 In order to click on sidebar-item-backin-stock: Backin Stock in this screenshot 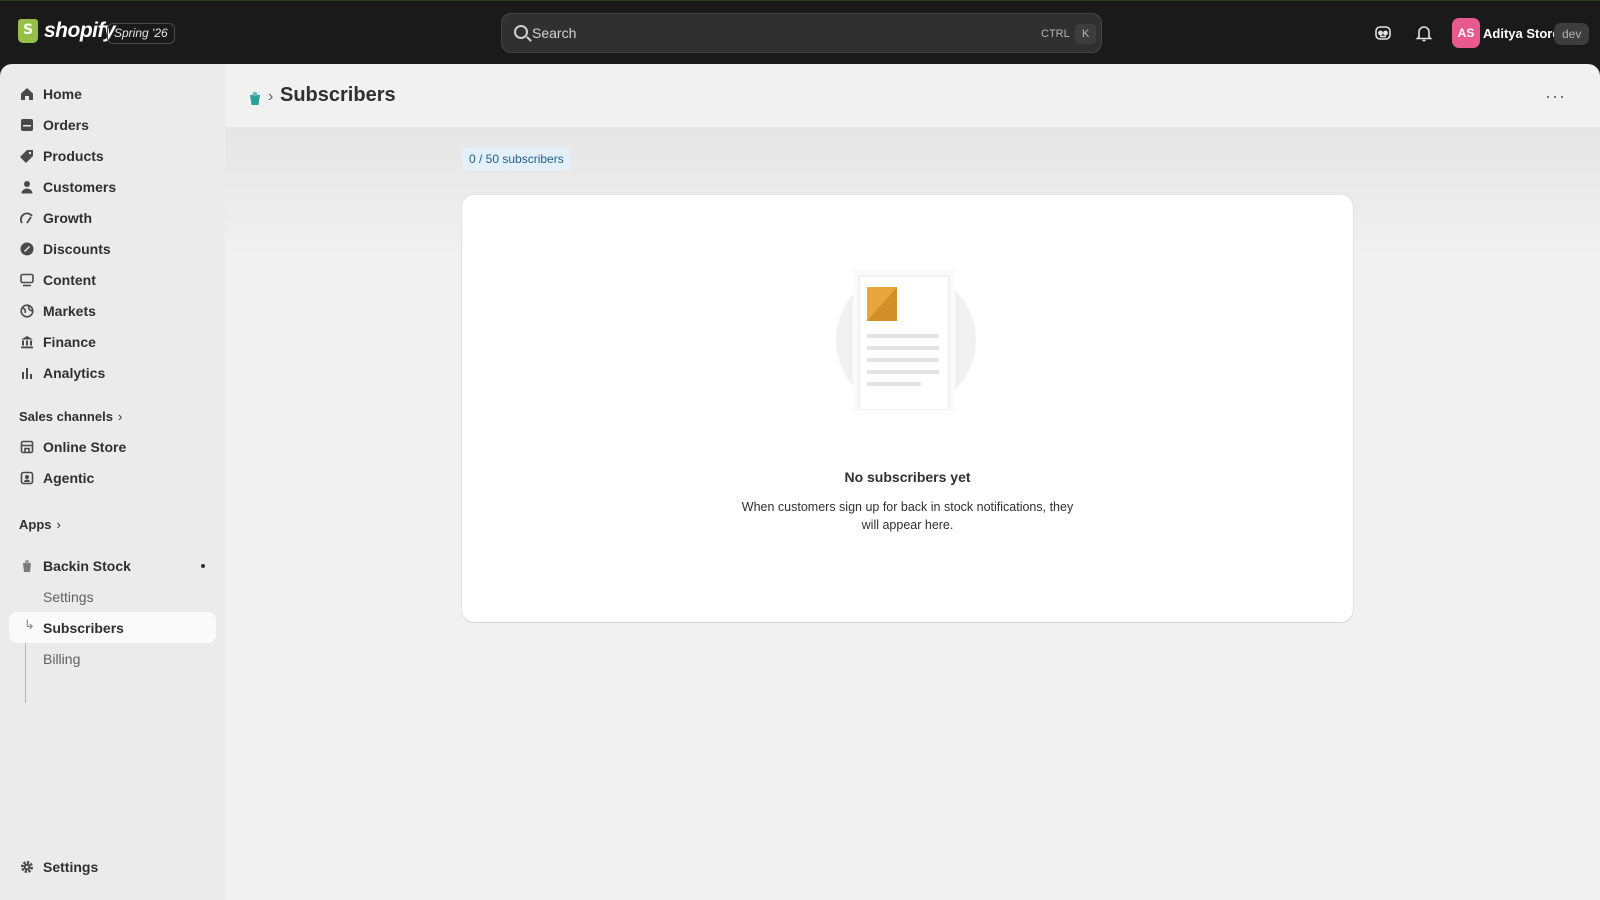, I will do `click(112, 565)`.